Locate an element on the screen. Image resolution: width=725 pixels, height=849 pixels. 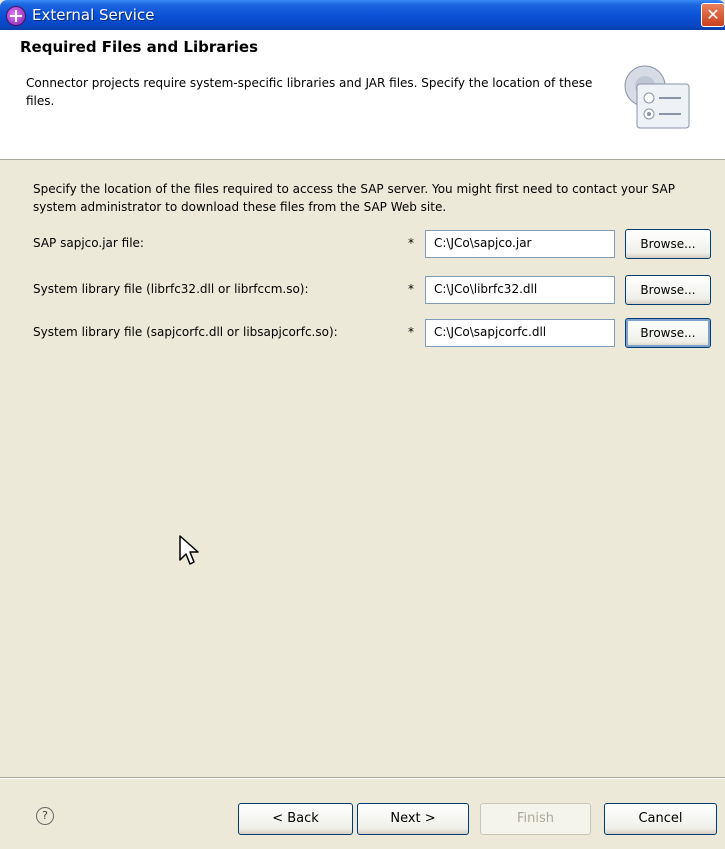
back-button: < Back is located at coordinates (295, 819).